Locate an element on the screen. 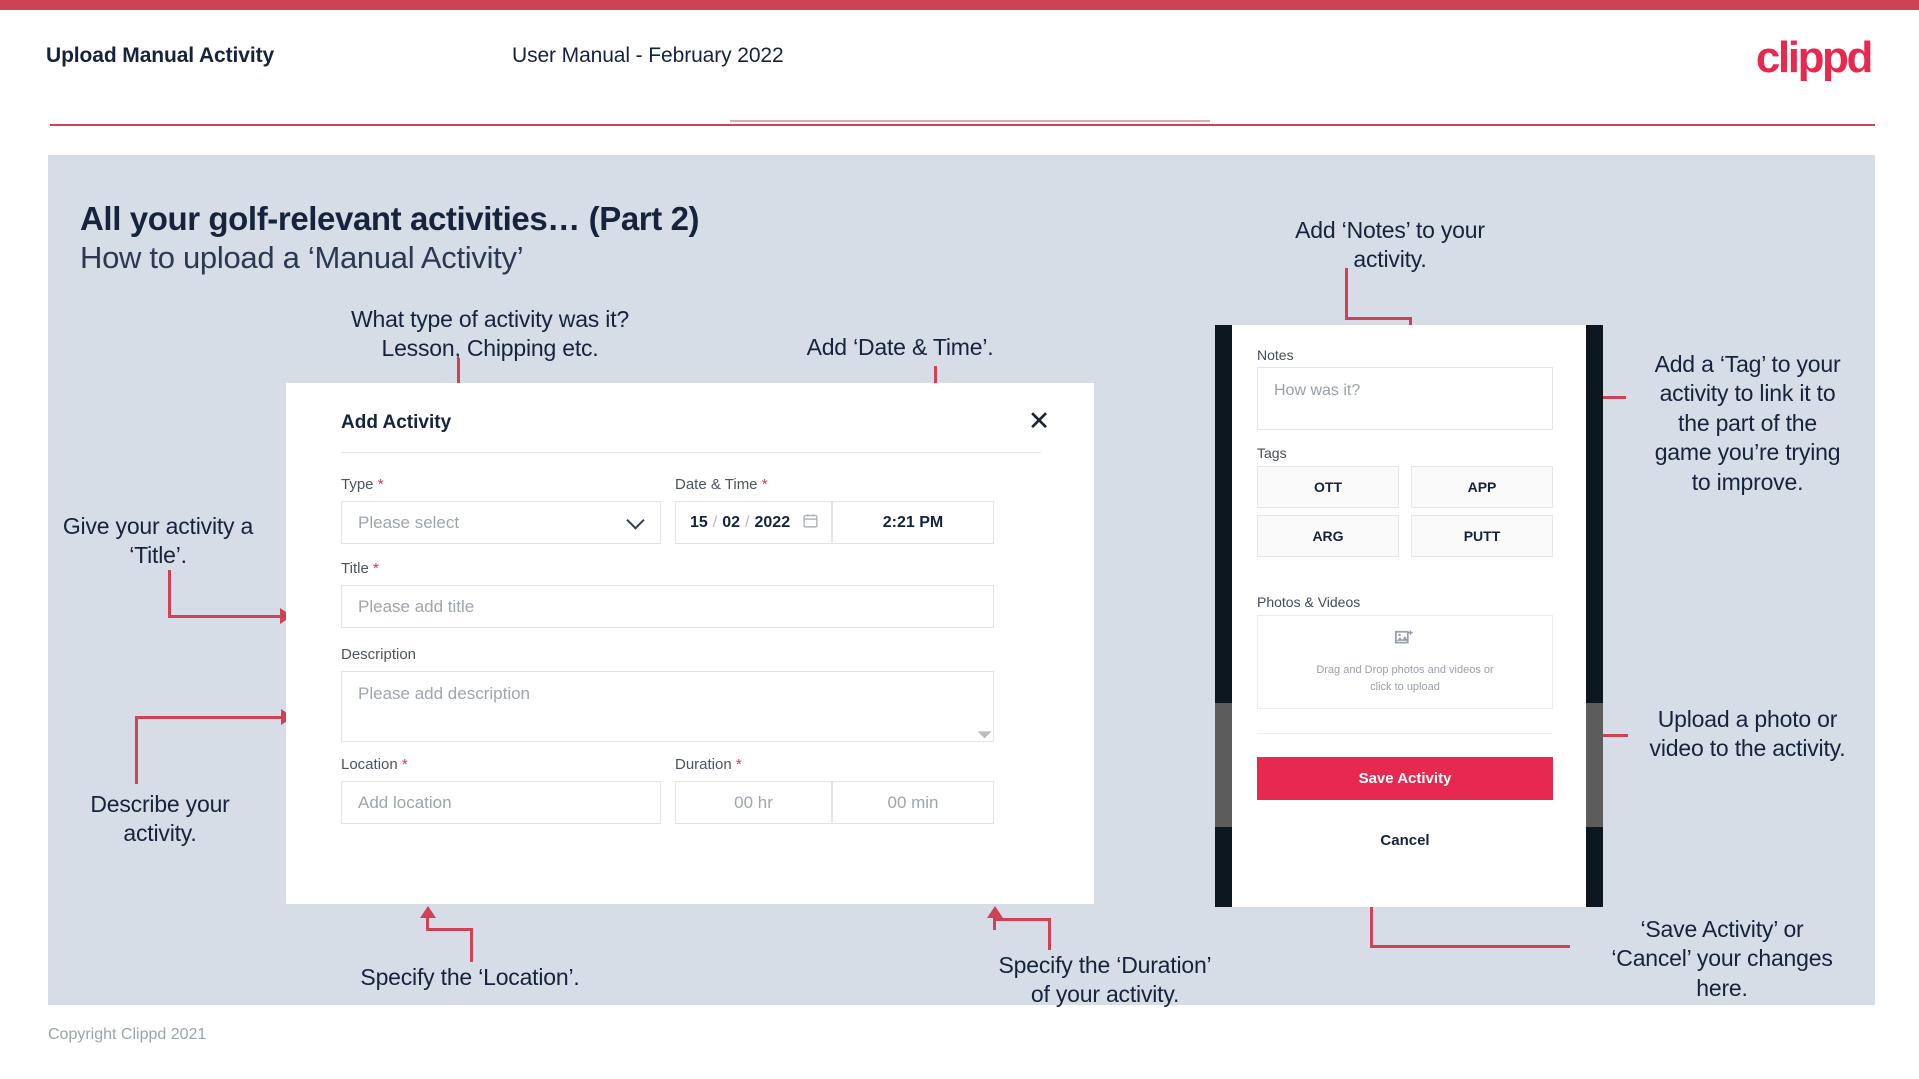 Image resolution: width=1919 pixels, height=1079 pixels. phone-frame-right-segment is located at coordinates (1594, 765).